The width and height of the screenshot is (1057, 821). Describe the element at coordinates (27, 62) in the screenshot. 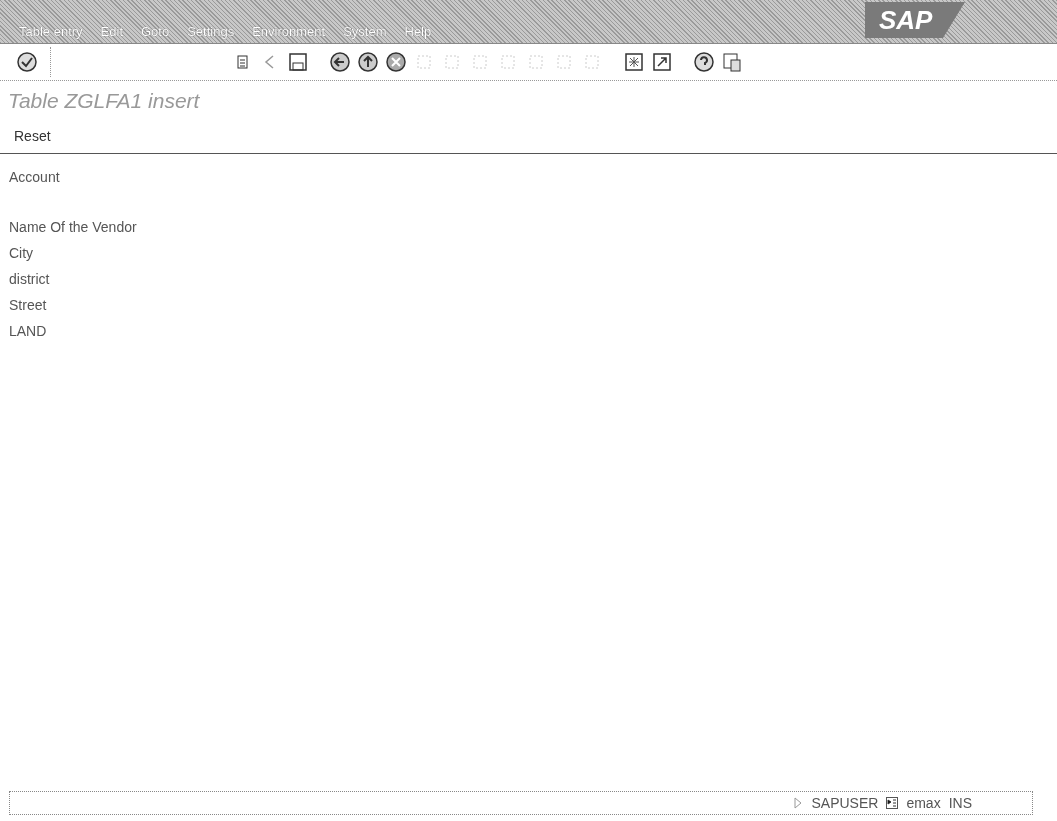

I see `check-icon` at that location.